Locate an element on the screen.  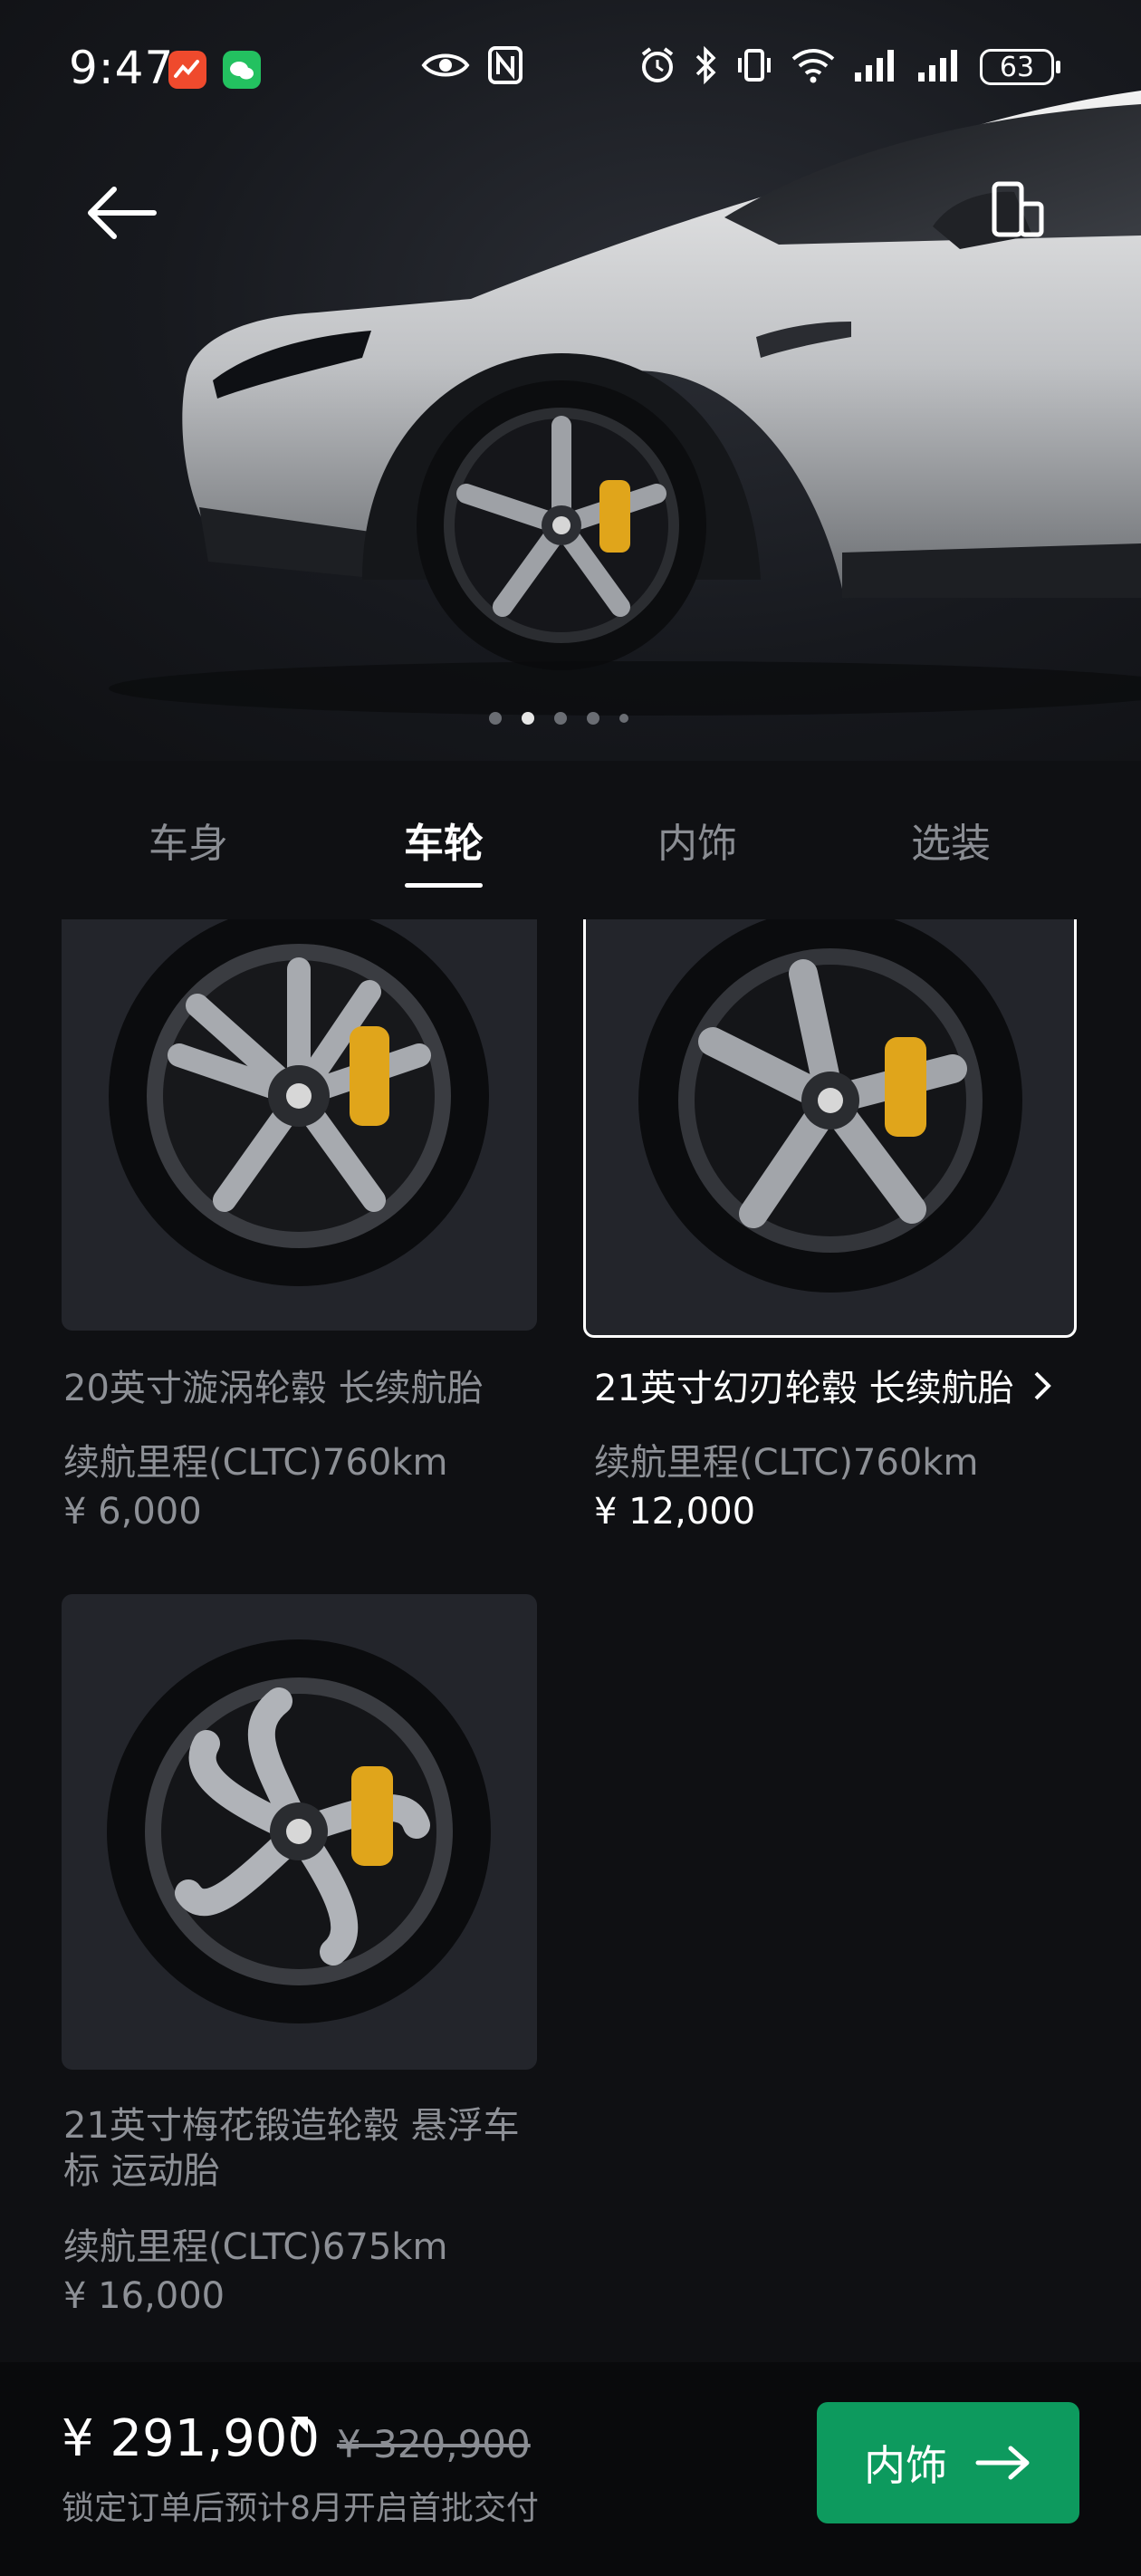
wheel-range-3: 续航里程(CLTC)675km is located at coordinates (255, 2247).